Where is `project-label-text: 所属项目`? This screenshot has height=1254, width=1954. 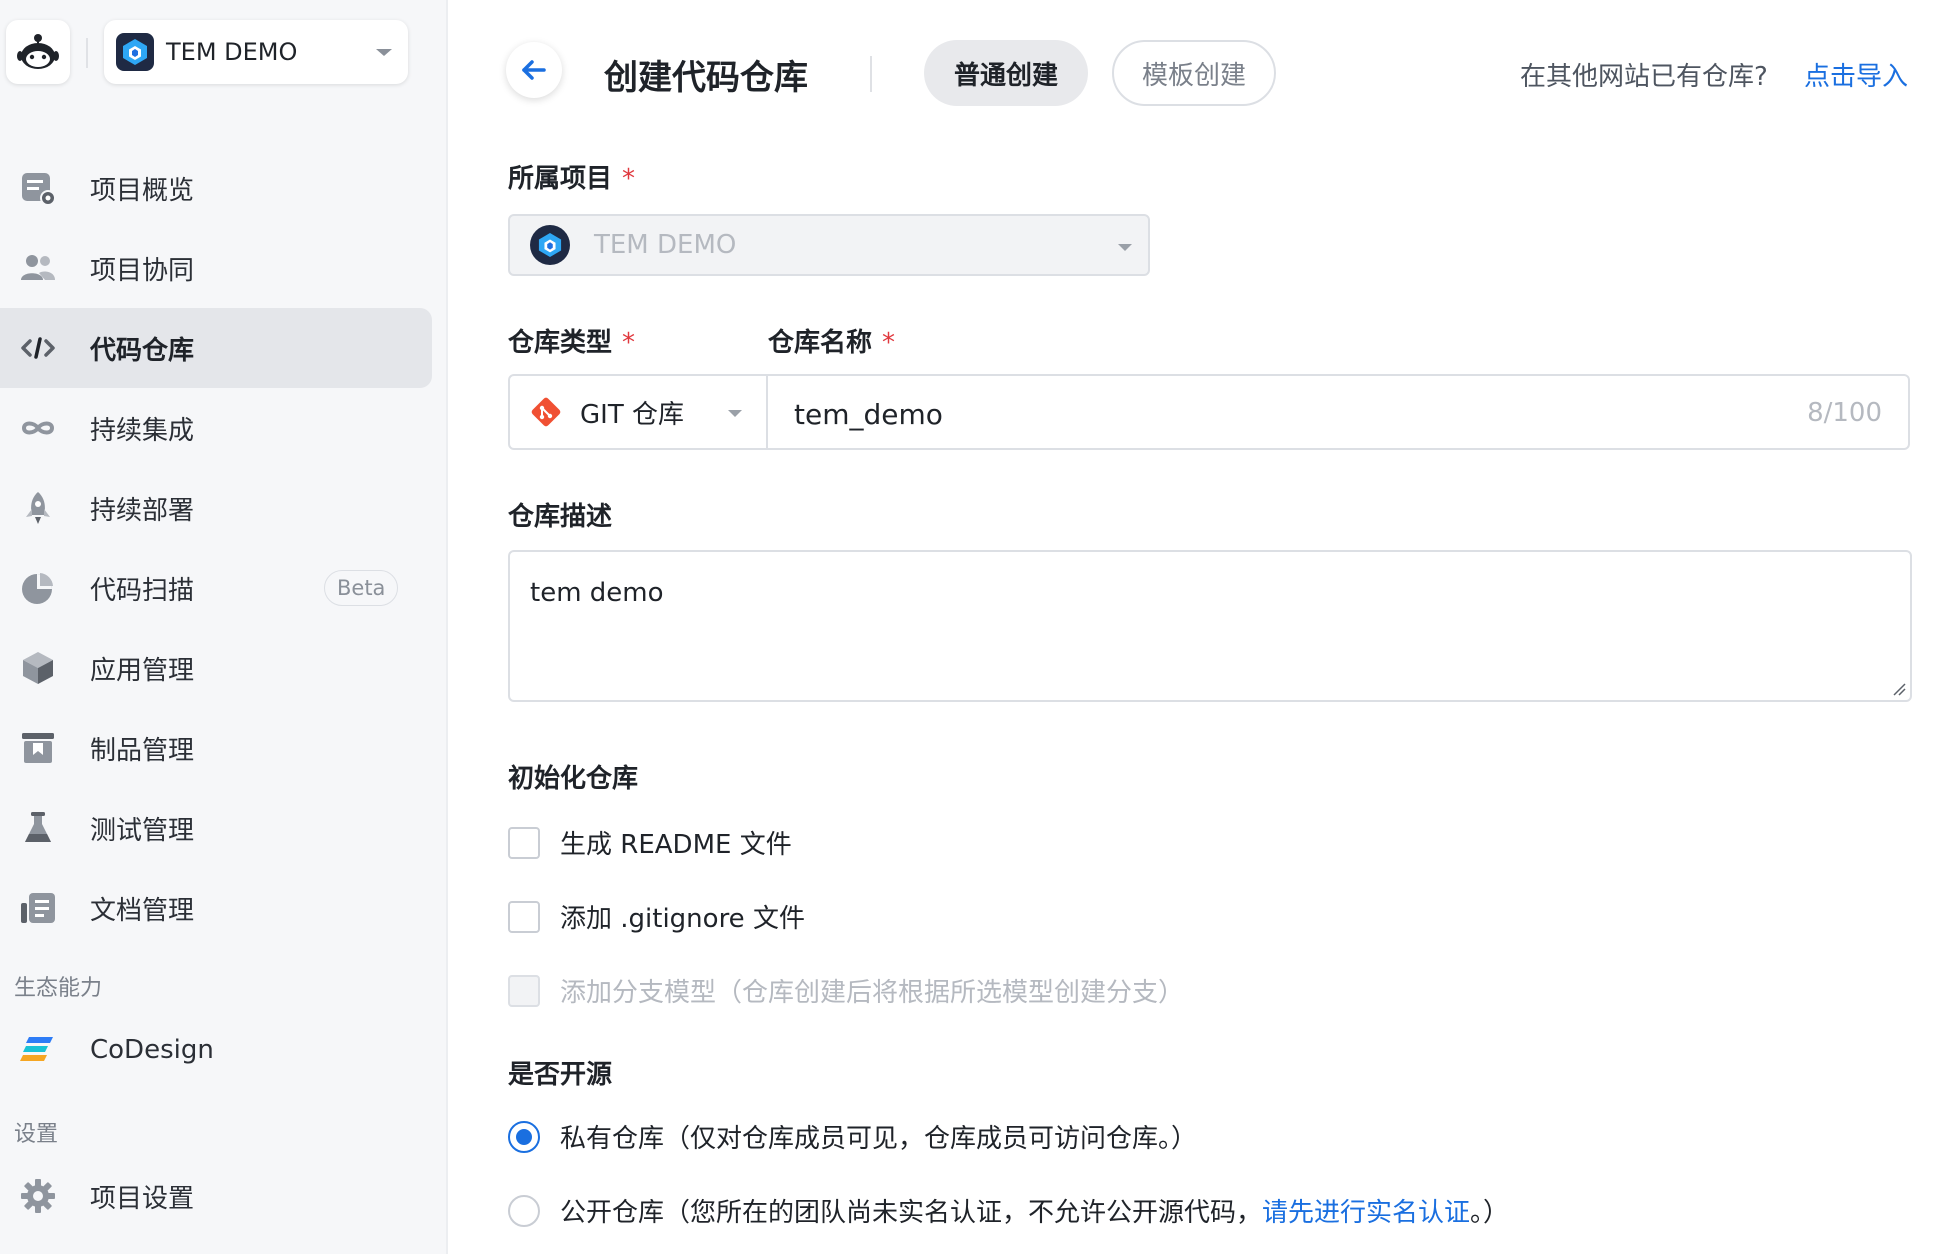
project-label-text: 所属项目 is located at coordinates (560, 179).